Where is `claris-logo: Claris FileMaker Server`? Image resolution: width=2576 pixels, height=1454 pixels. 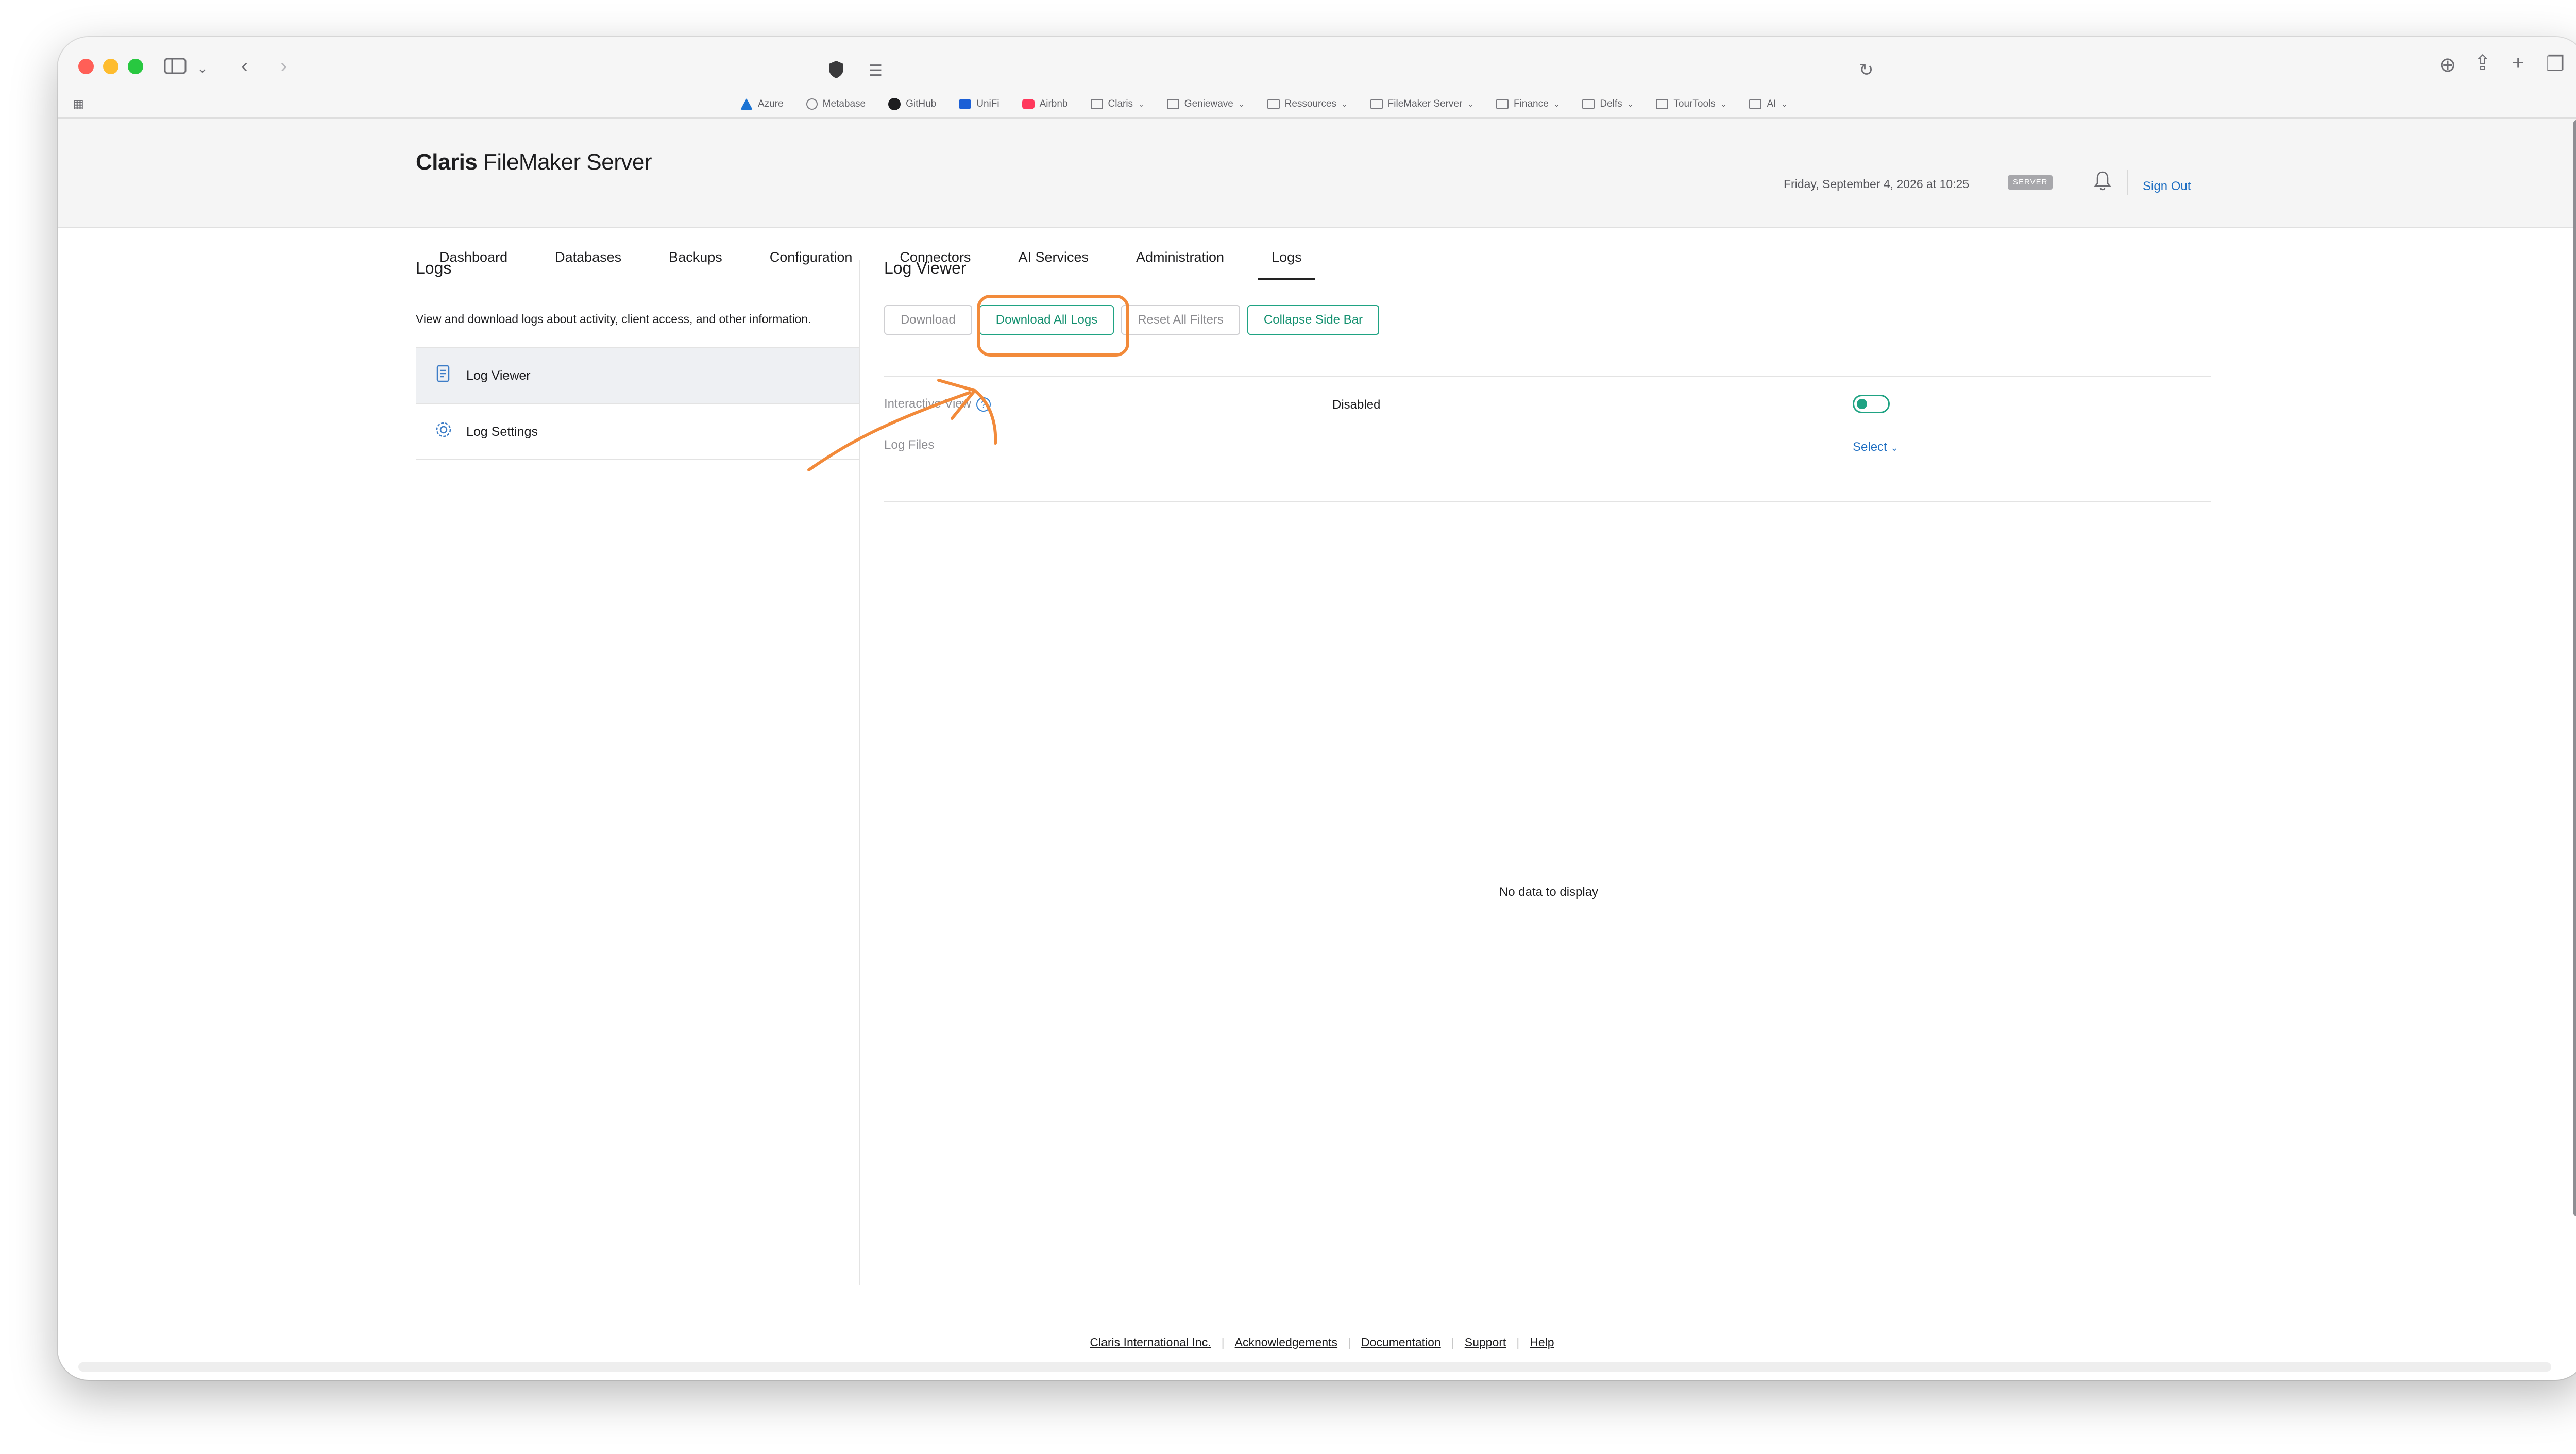
claris-logo: Claris FileMaker Server is located at coordinates (534, 162).